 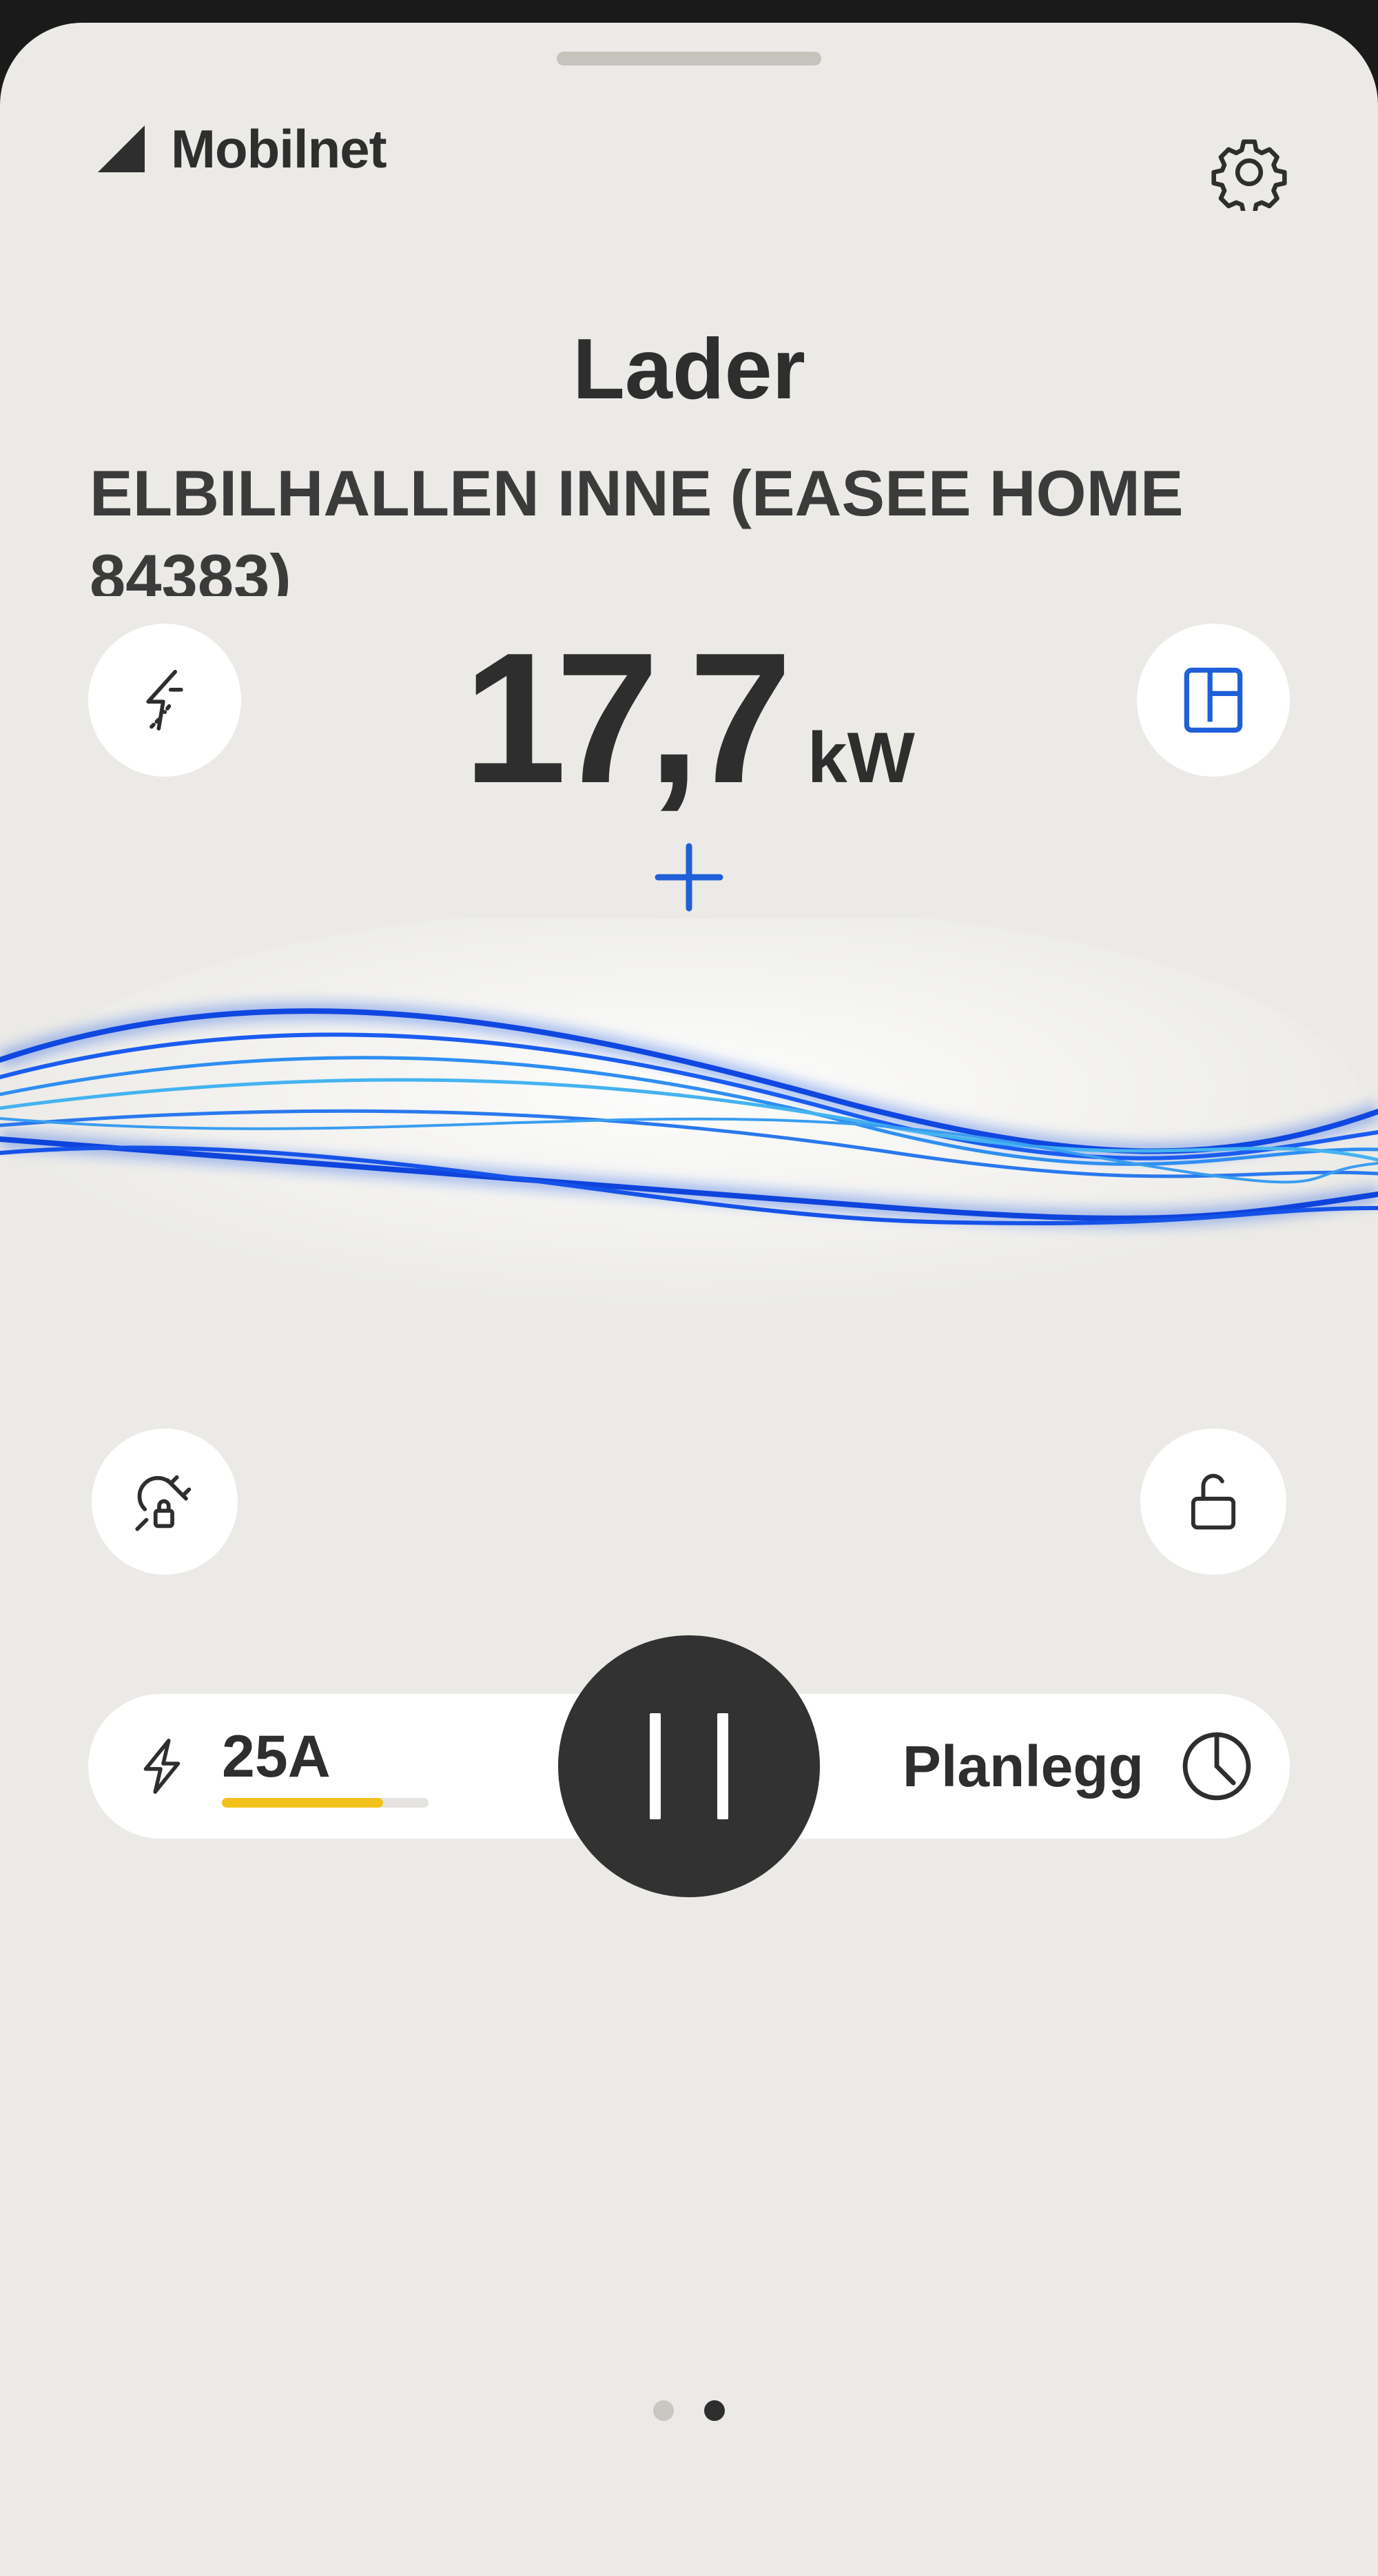 I want to click on sheet-drag-handle, so click(x=689, y=58).